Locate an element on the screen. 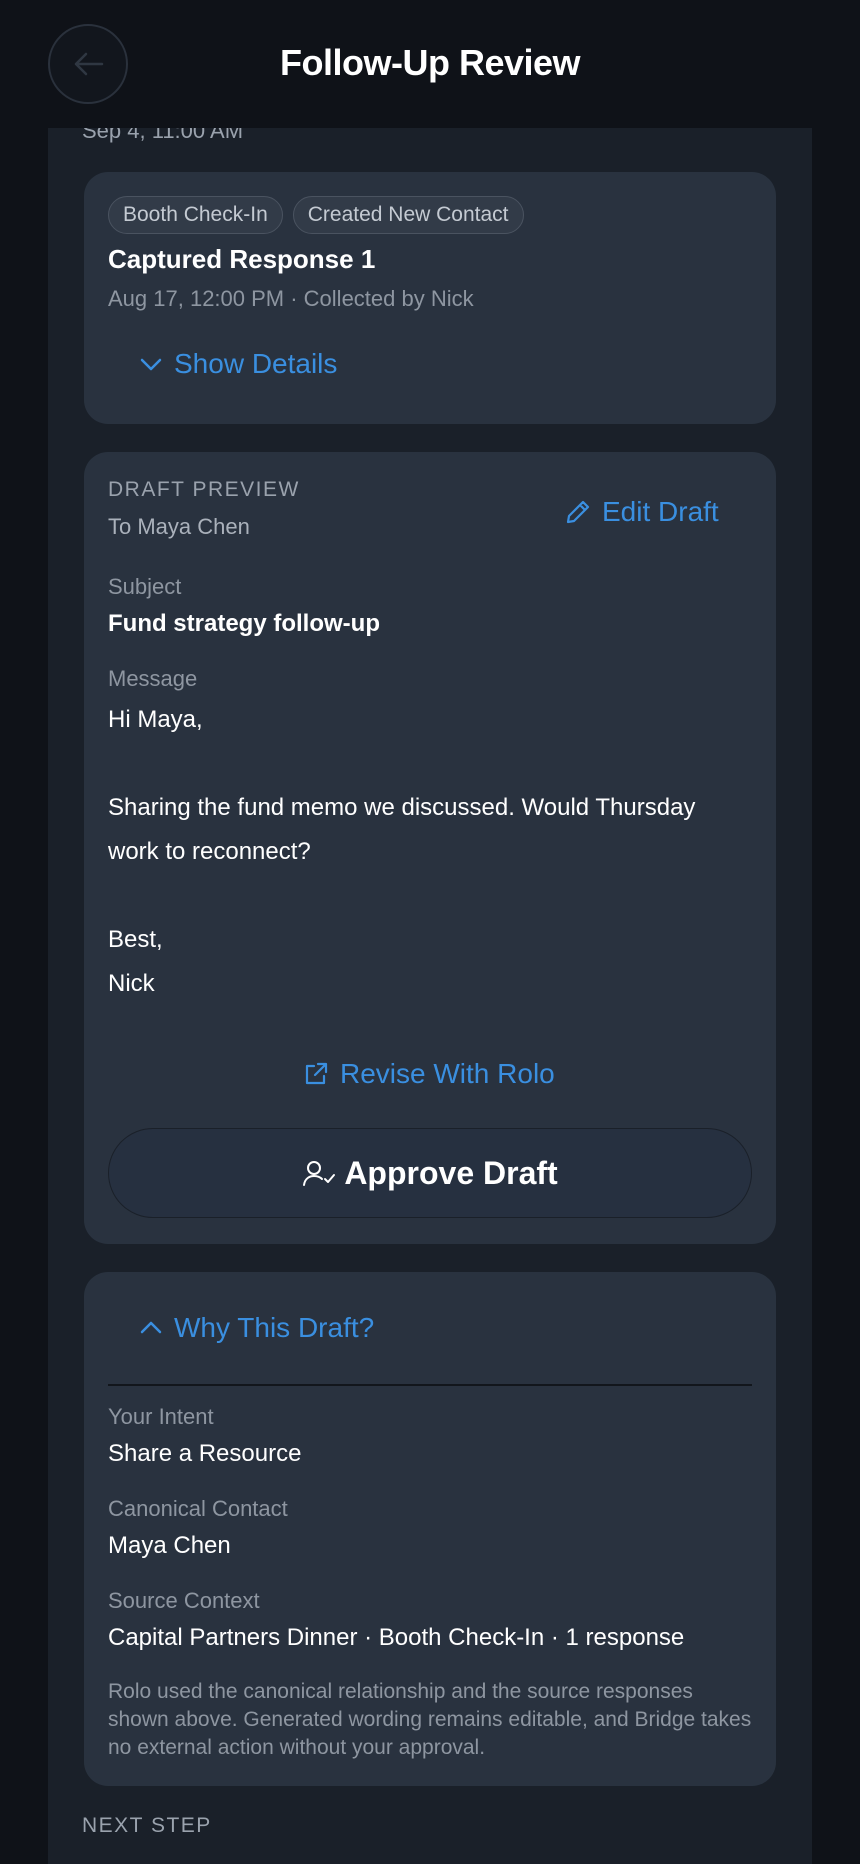  message-line: Best, is located at coordinates (135, 939).